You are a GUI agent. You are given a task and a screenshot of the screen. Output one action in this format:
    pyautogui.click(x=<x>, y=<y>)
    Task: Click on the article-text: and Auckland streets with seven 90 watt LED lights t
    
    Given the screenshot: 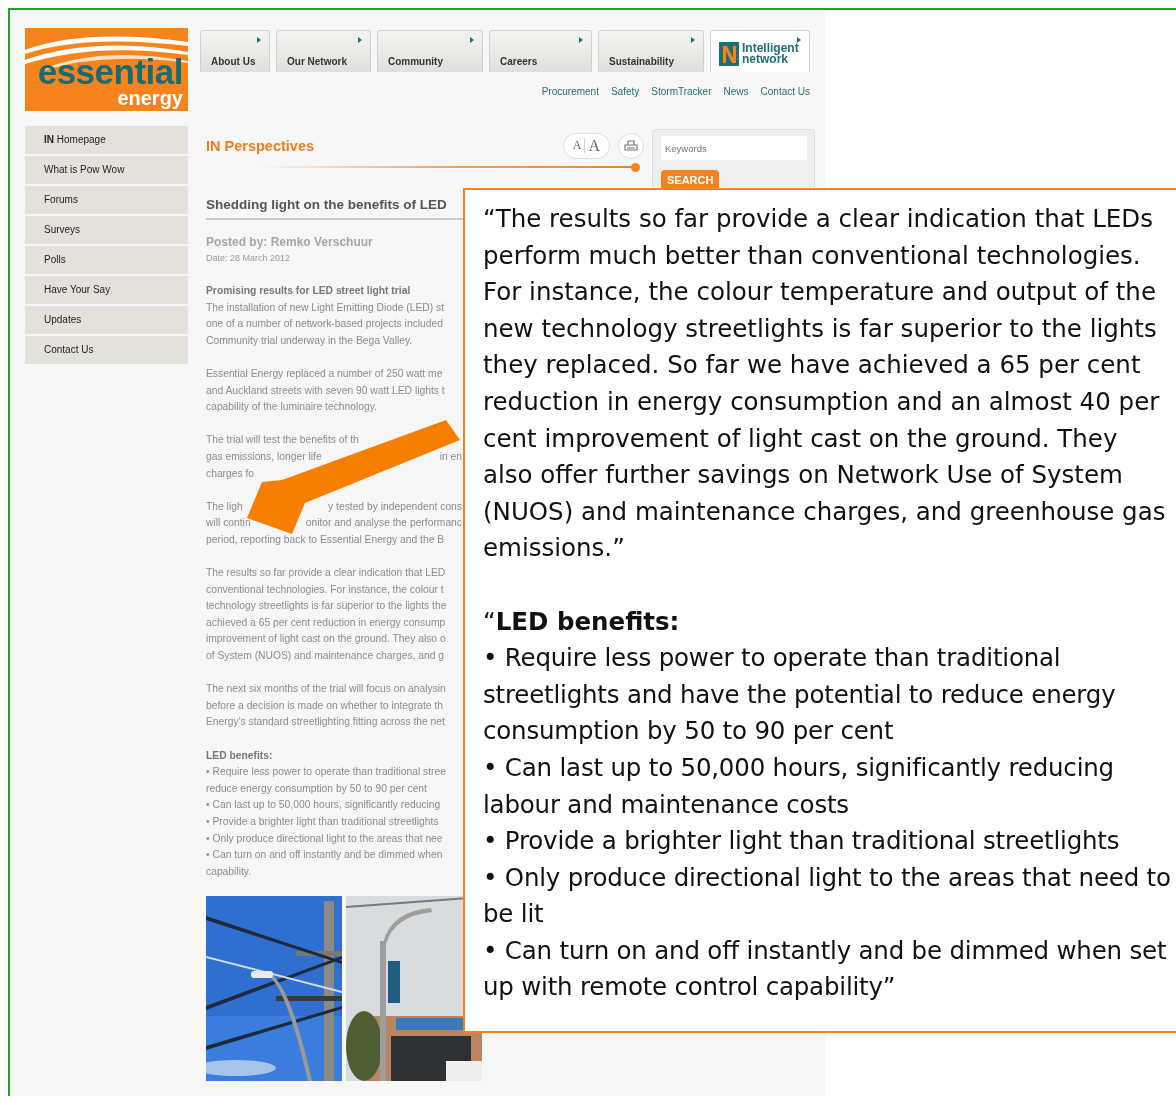 What is the action you would take?
    pyautogui.click(x=325, y=390)
    